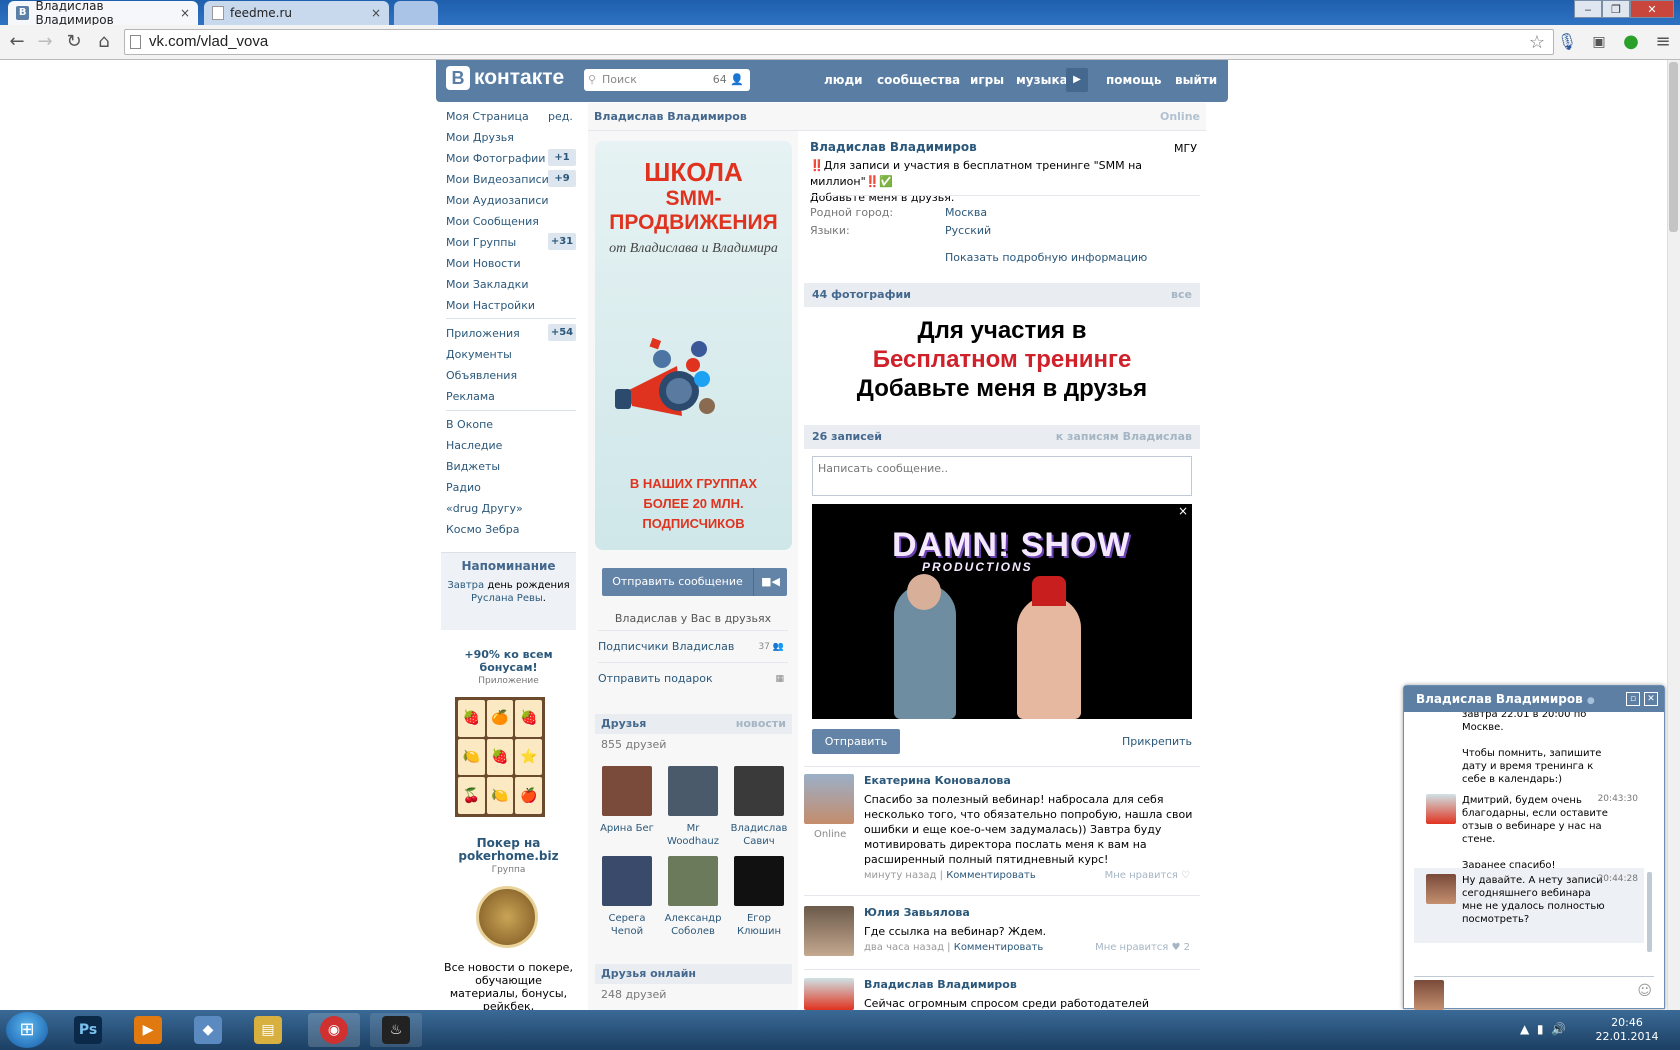  Describe the element at coordinates (497, 200) in the screenshot. I see `menu-my-audio: Мои Аудиозаписи` at that location.